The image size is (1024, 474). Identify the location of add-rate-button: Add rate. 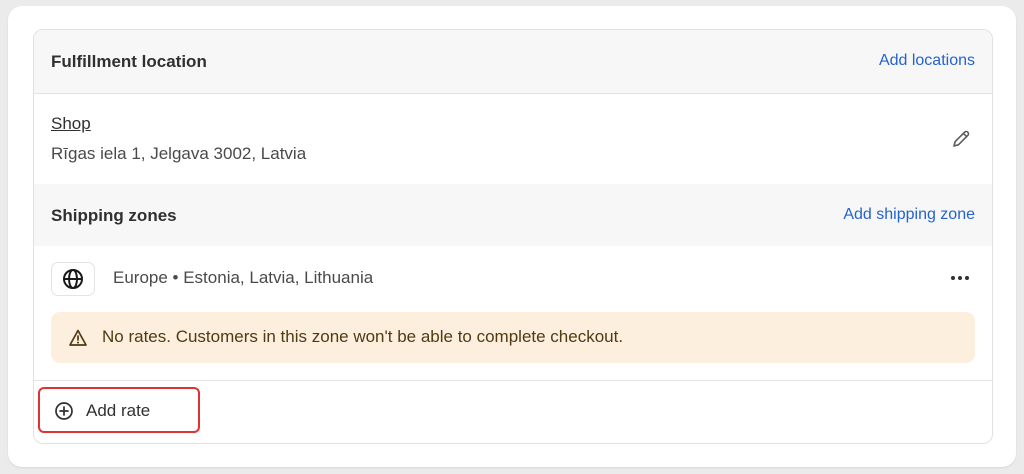
(119, 410).